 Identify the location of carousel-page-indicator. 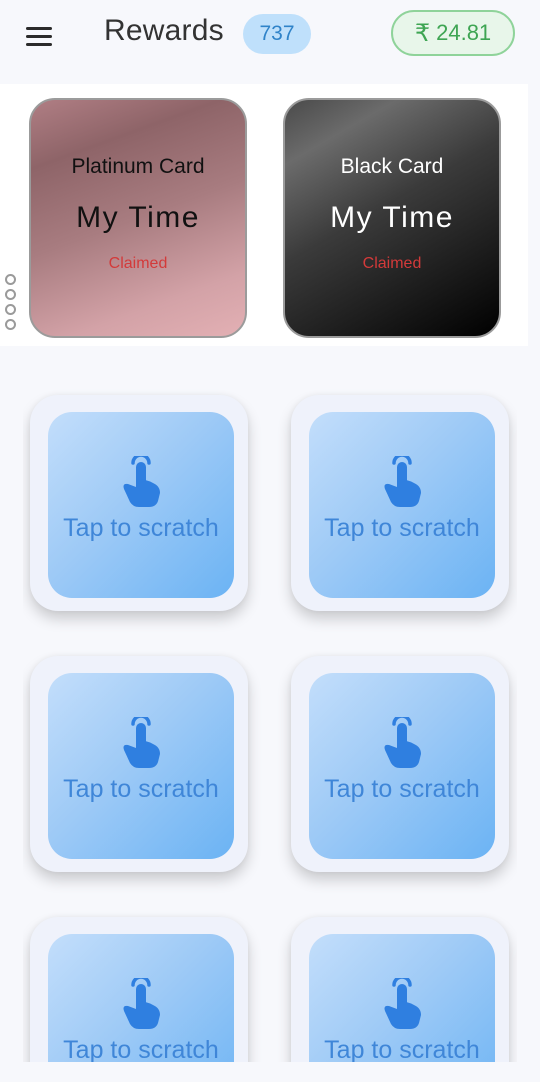
(10, 302).